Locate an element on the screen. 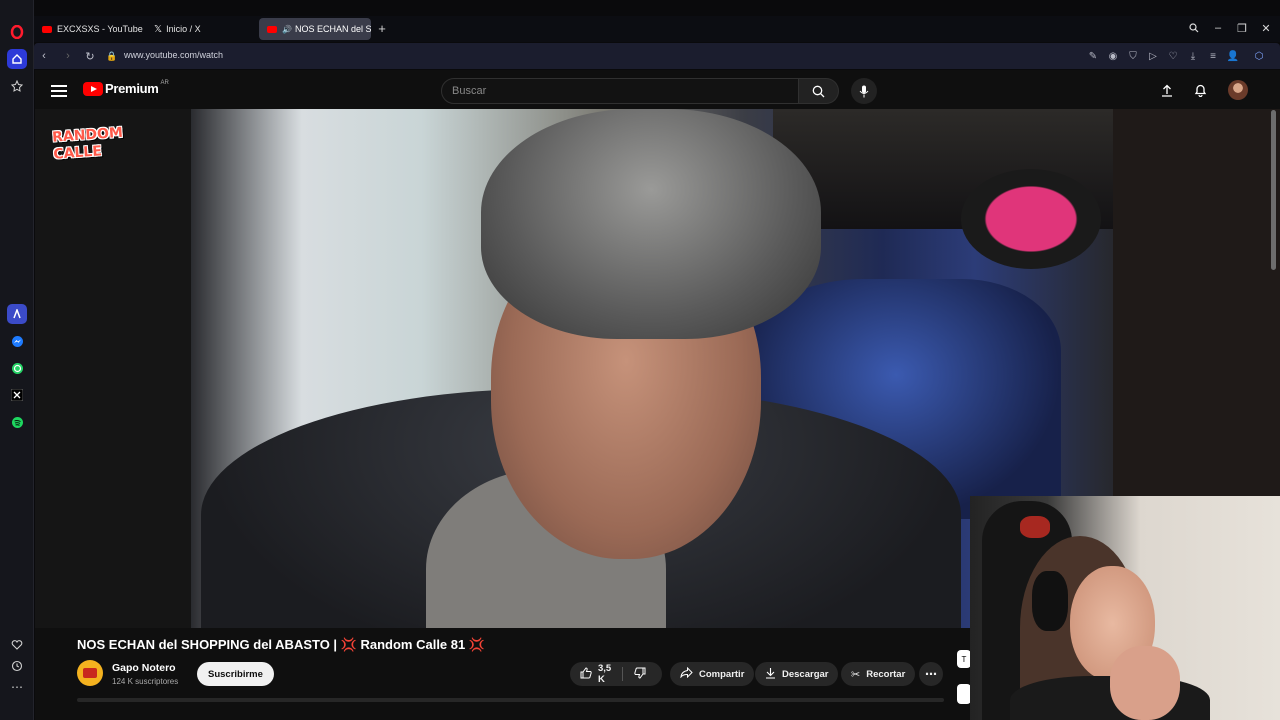  minimize-icon: – is located at coordinates (1218, 28).